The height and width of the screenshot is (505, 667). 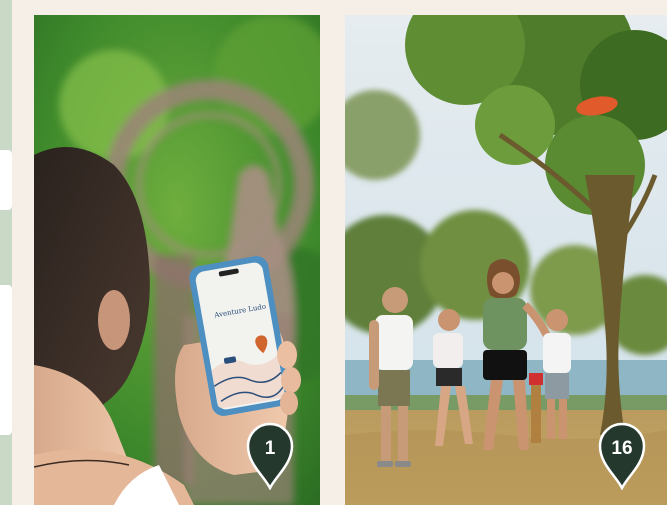 I want to click on map-pin-1: 1, so click(x=270, y=455).